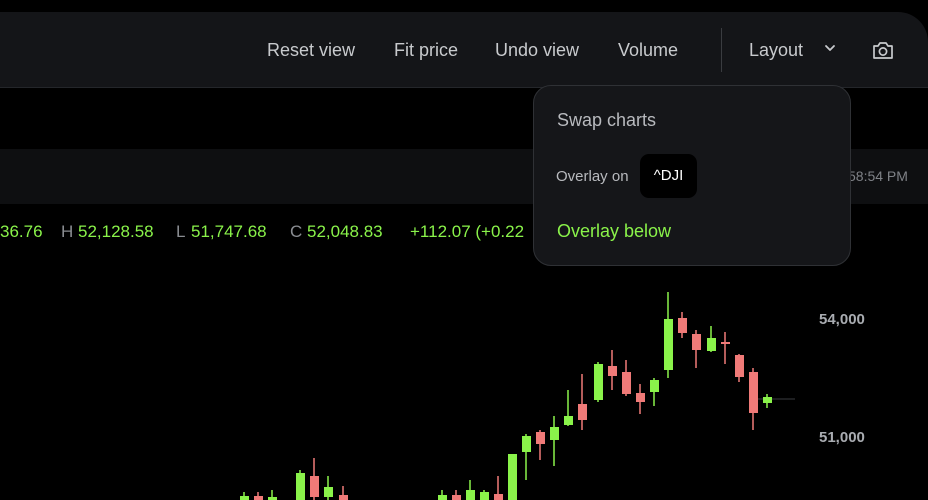  Describe the element at coordinates (537, 50) in the screenshot. I see `undo-view-button: Undo view` at that location.